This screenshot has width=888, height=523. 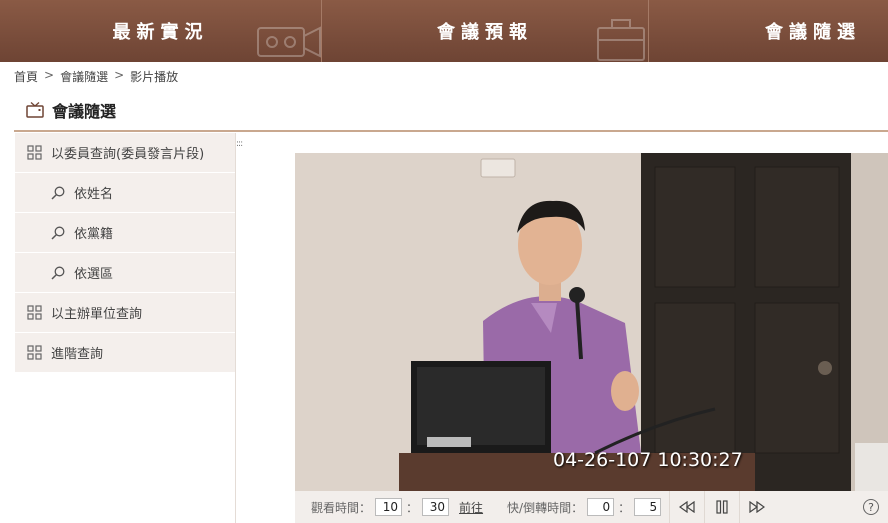 What do you see at coordinates (94, 194) in the screenshot?
I see `sidebar-item-label: 依姓名` at bounding box center [94, 194].